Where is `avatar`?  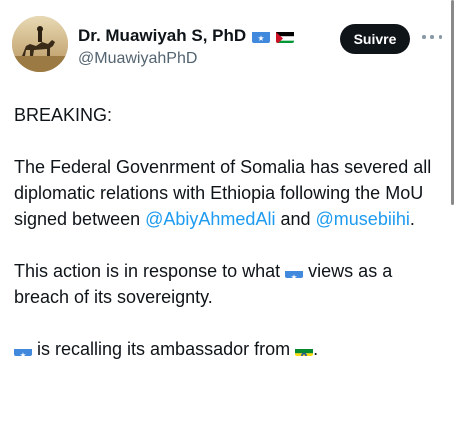 avatar is located at coordinates (40, 44).